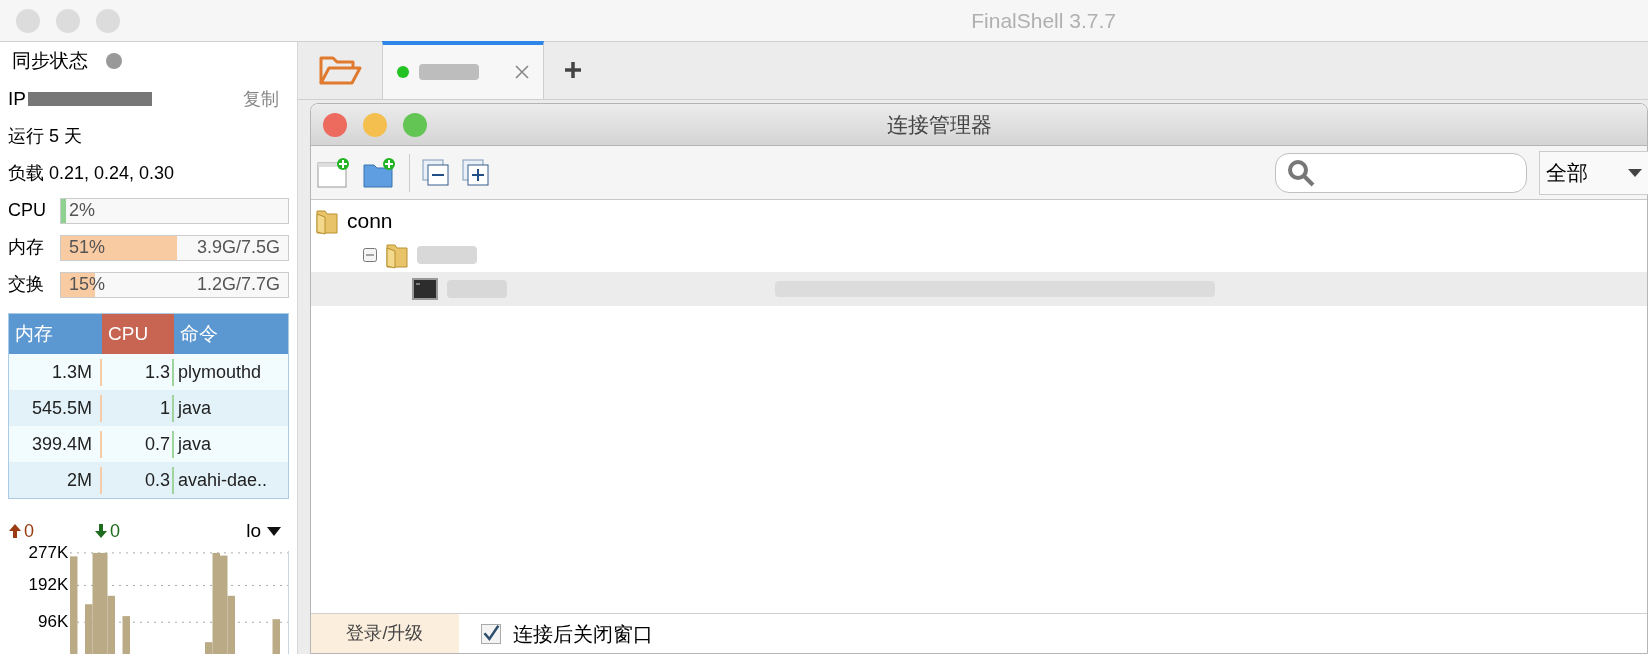  Describe the element at coordinates (87, 284) in the screenshot. I see `meter-percent: 15%` at that location.